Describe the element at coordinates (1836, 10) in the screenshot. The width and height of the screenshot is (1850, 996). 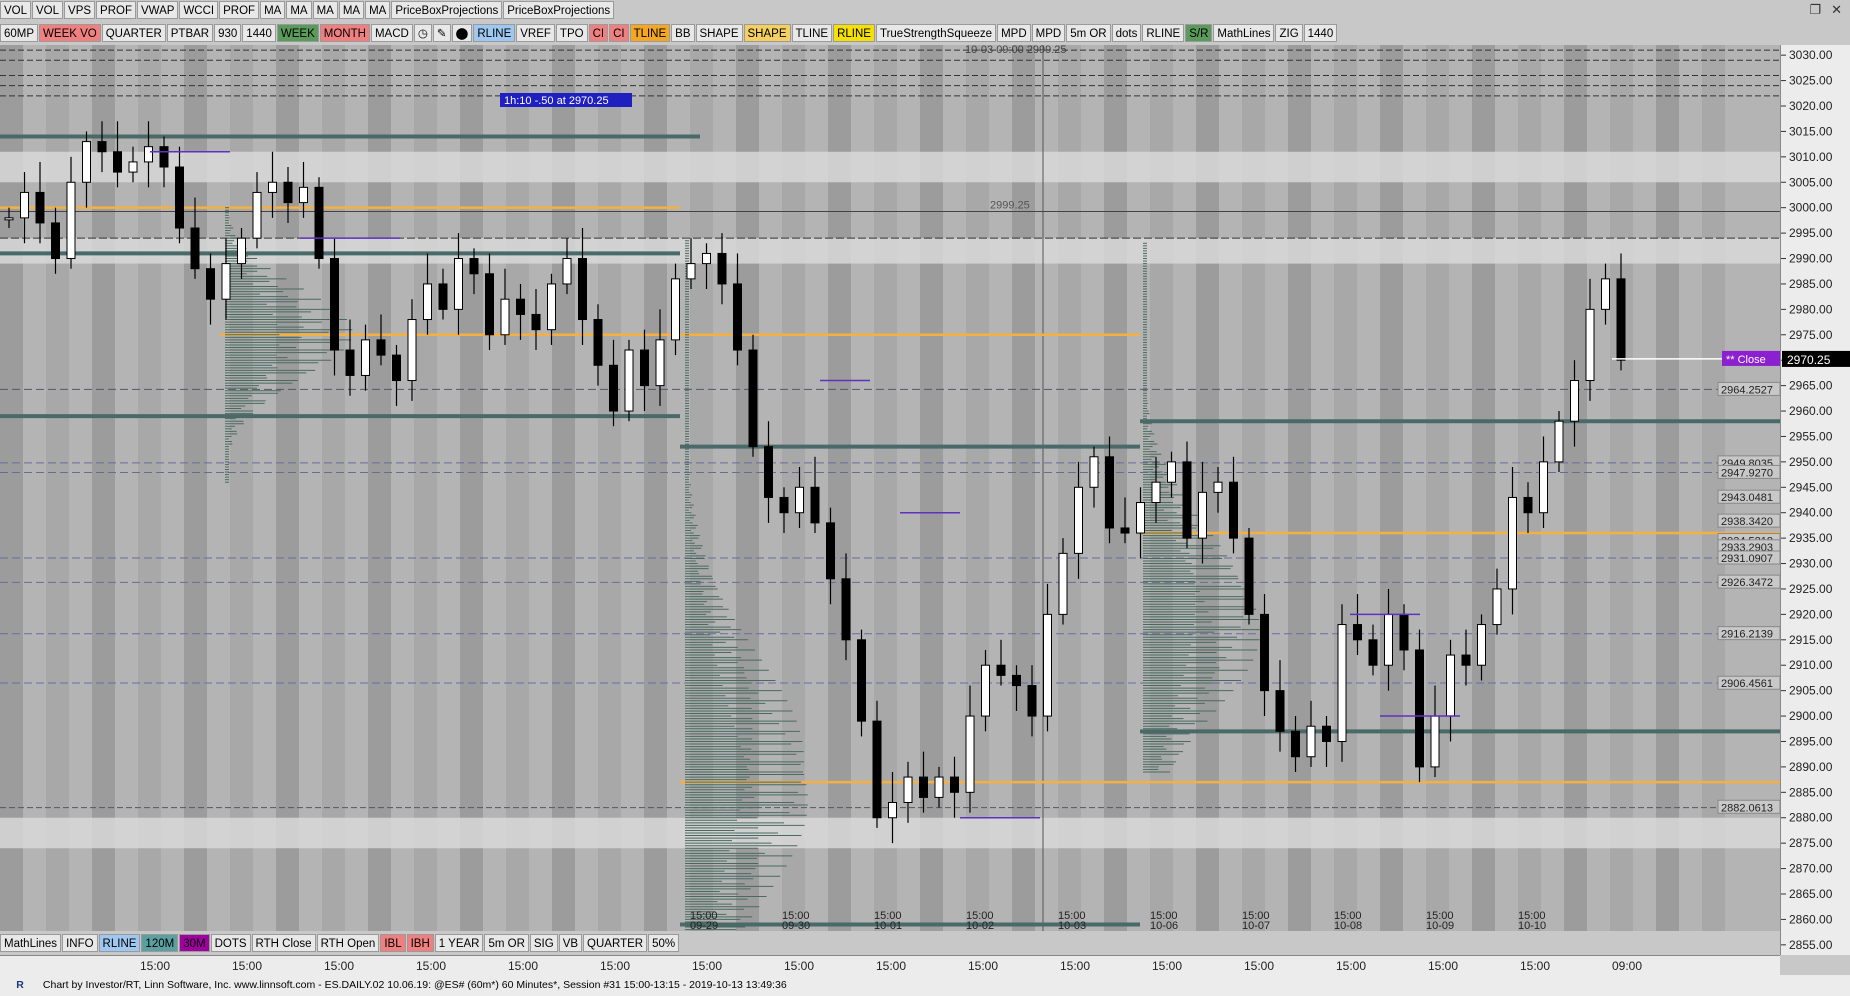
I see `close-icon: ✕` at that location.